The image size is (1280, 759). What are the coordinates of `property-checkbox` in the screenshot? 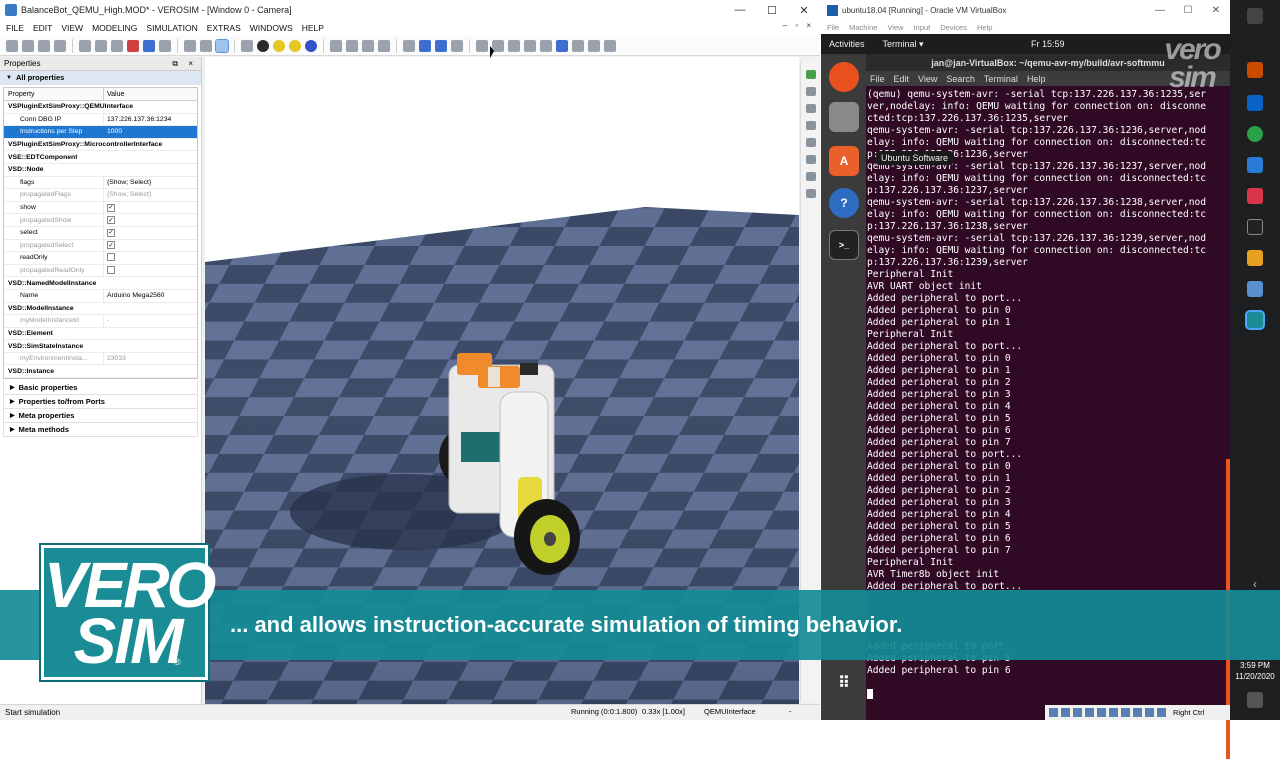 It's located at (150, 257).